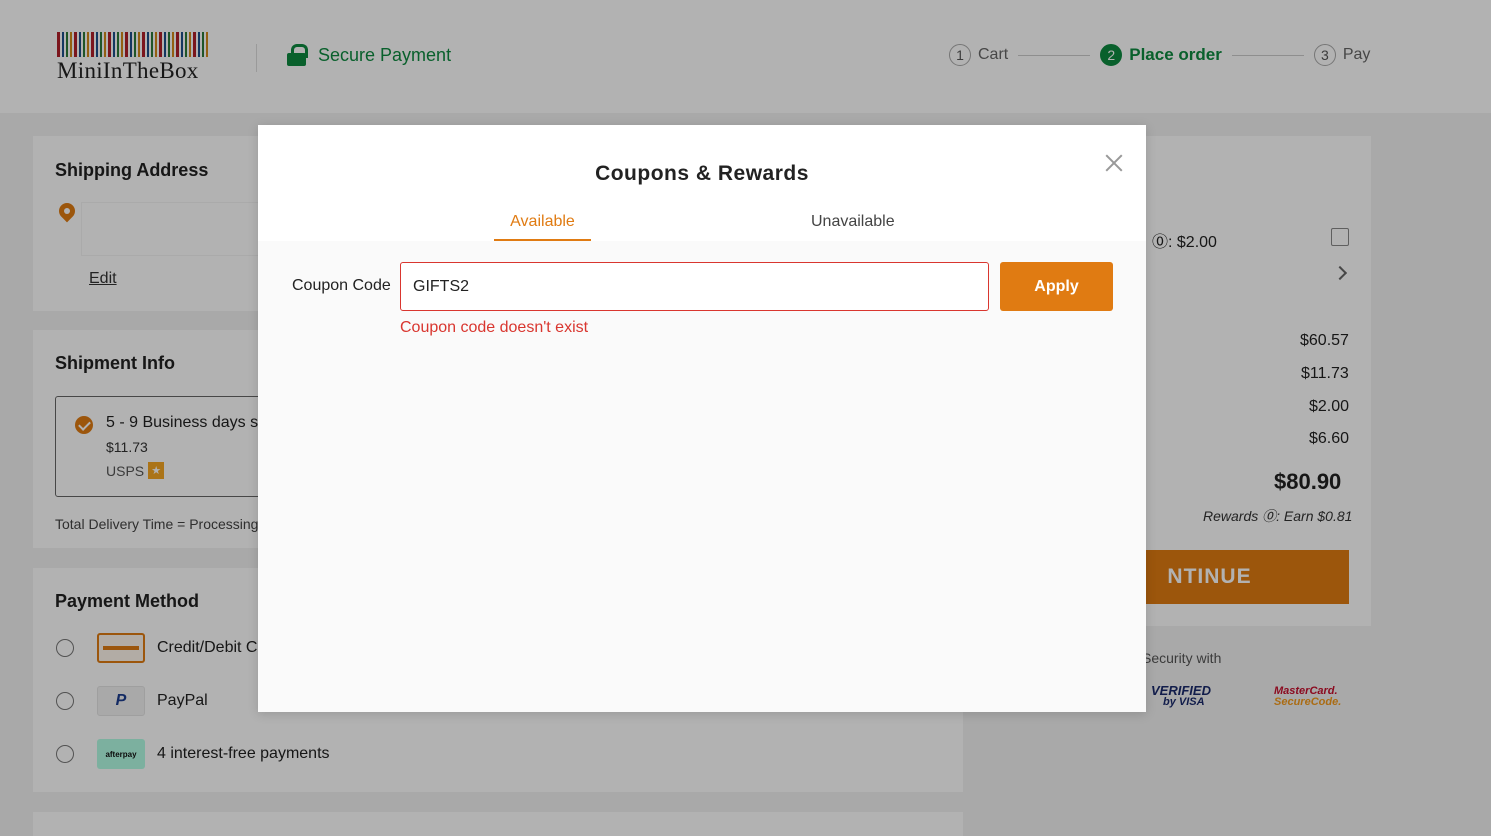 Image resolution: width=1491 pixels, height=836 pixels. I want to click on modal-title: Coupons & Rewards, so click(702, 173).